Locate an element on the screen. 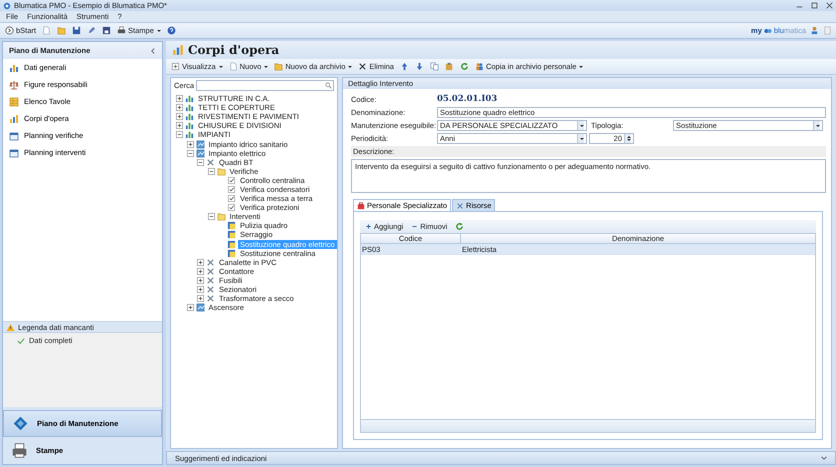 The width and height of the screenshot is (836, 467). search-field is located at coordinates (265, 85).